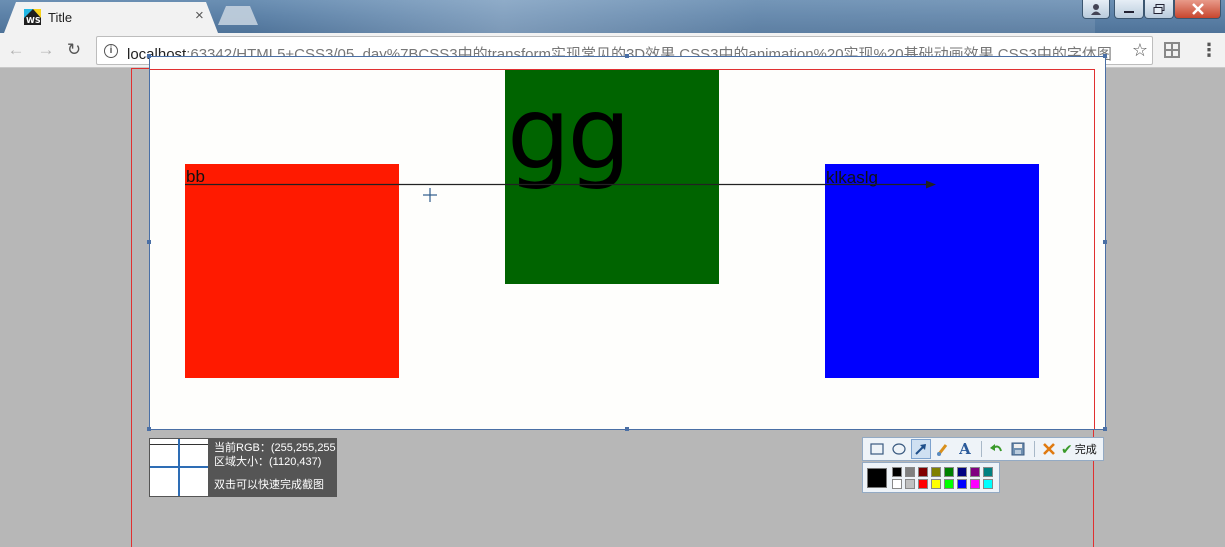  Describe the element at coordinates (931, 477) in the screenshot. I see `color-palette` at that location.